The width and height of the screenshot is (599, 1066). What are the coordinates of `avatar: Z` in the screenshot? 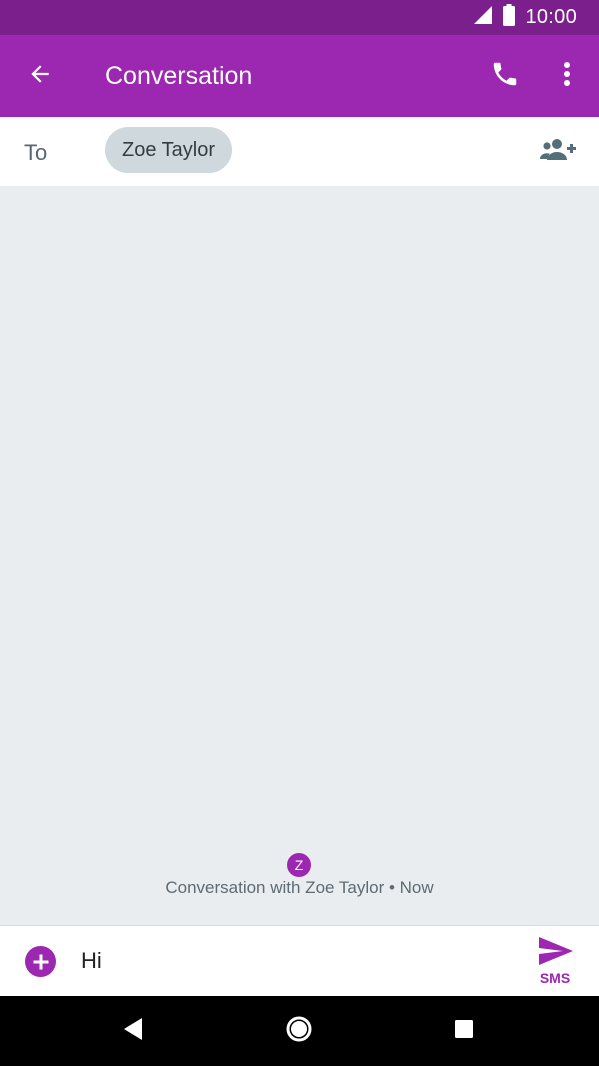 It's located at (299, 865).